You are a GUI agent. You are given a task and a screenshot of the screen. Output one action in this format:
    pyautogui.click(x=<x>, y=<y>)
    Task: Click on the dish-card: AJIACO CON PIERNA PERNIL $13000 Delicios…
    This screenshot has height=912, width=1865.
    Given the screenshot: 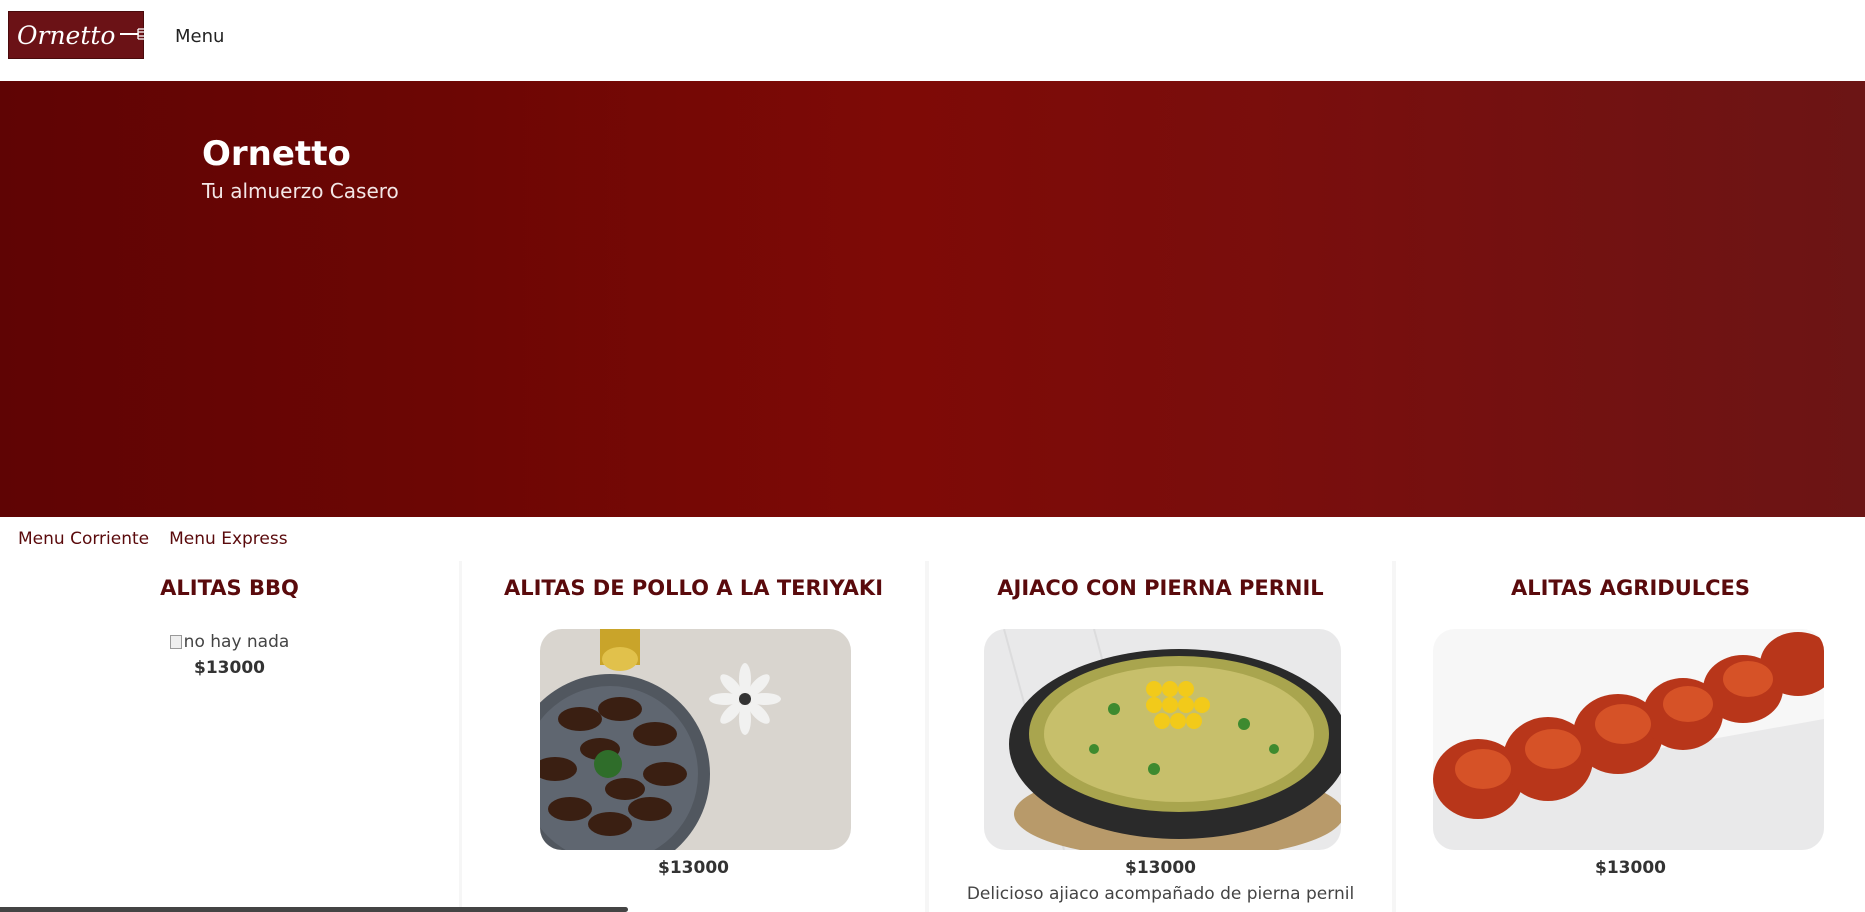 What is the action you would take?
    pyautogui.click(x=1160, y=736)
    